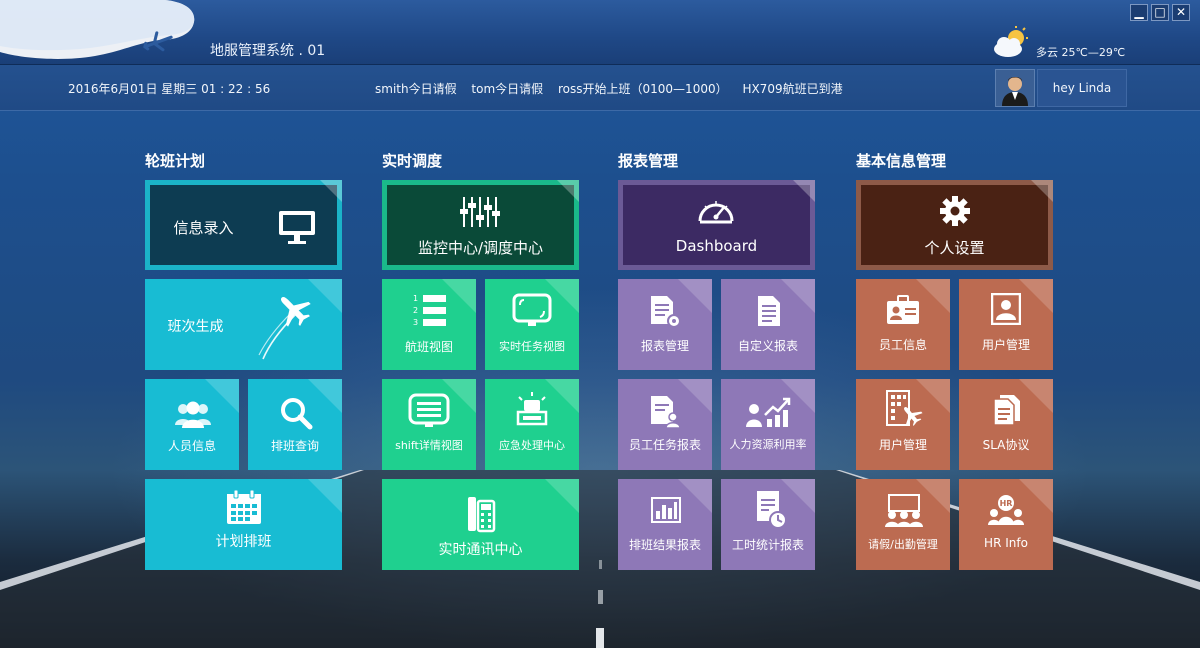  I want to click on section-title-rotation: 轮班计划, so click(175, 161).